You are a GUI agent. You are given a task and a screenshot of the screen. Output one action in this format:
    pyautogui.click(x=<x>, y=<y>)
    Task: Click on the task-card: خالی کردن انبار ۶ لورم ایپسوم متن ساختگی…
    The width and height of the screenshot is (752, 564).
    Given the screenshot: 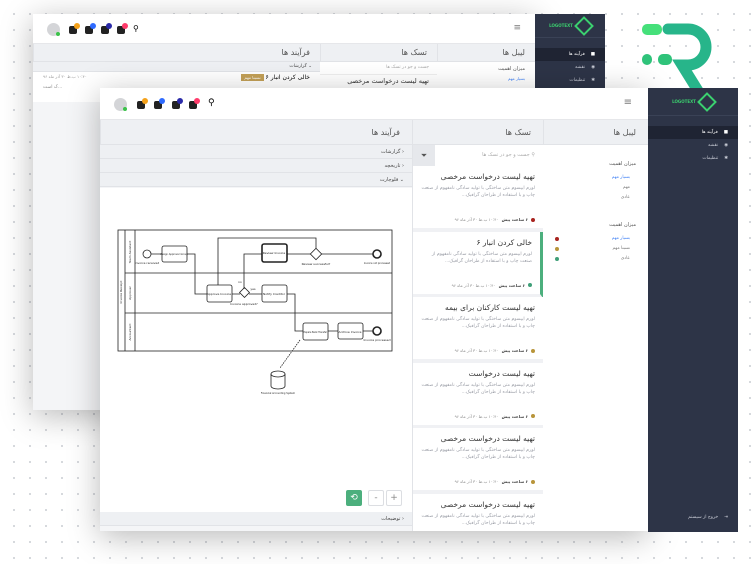 What is the action you would take?
    pyautogui.click(x=478, y=264)
    